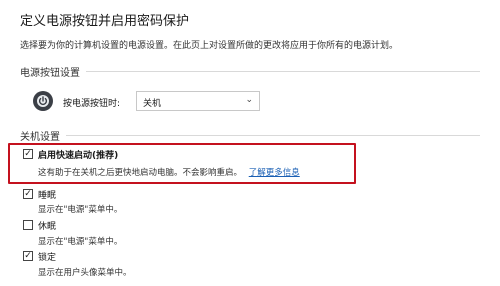 The height and width of the screenshot is (286, 500). What do you see at coordinates (80, 242) in the screenshot?
I see `hibernate-description: 显示在"电源"菜单中。` at bounding box center [80, 242].